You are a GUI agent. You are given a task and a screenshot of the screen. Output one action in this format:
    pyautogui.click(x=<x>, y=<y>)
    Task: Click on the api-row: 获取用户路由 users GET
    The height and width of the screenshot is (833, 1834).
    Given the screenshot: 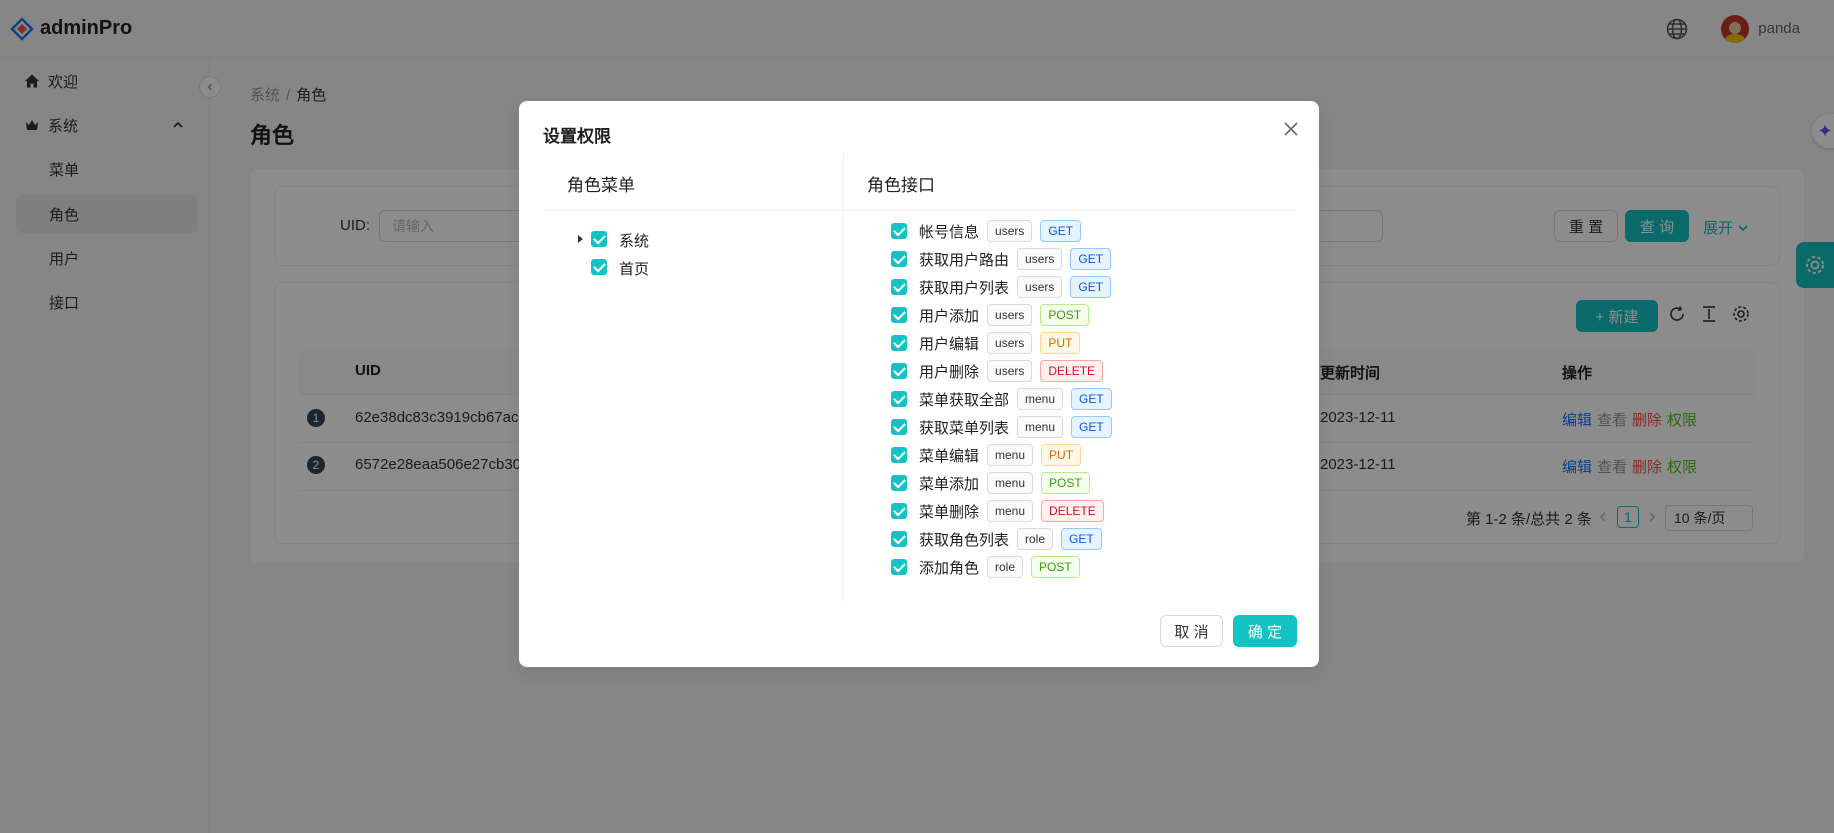 What is the action you would take?
    pyautogui.click(x=1001, y=259)
    